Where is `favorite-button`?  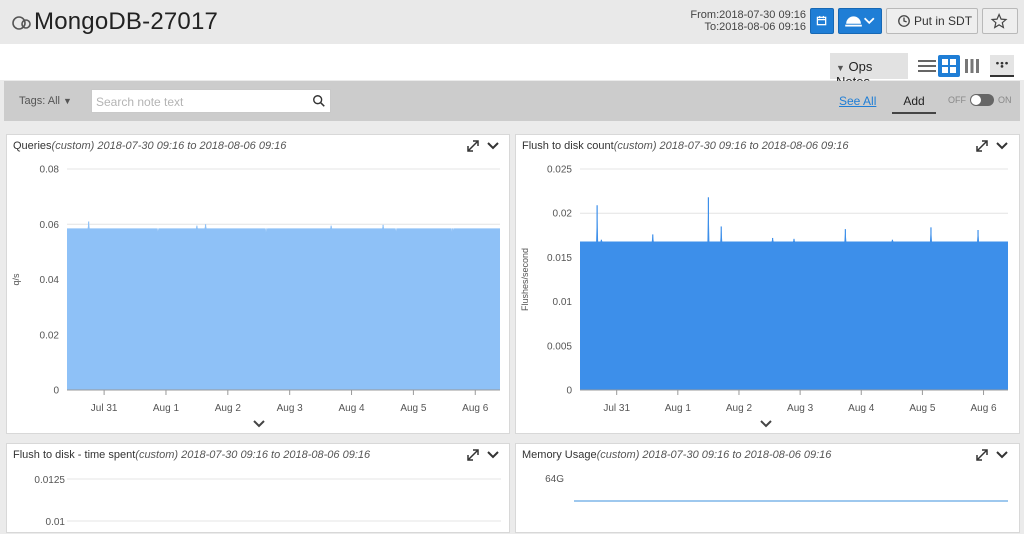 favorite-button is located at coordinates (1000, 21).